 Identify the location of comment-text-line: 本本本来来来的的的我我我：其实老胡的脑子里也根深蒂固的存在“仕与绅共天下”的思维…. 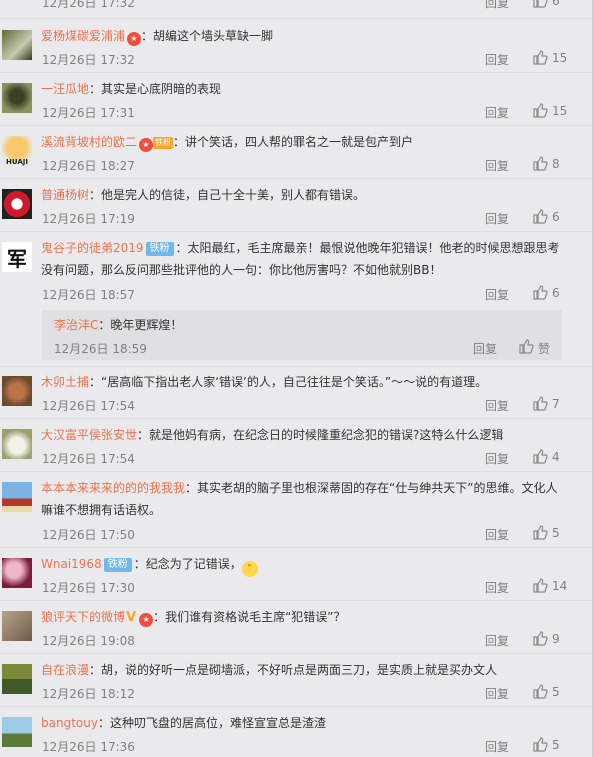
(310, 488).